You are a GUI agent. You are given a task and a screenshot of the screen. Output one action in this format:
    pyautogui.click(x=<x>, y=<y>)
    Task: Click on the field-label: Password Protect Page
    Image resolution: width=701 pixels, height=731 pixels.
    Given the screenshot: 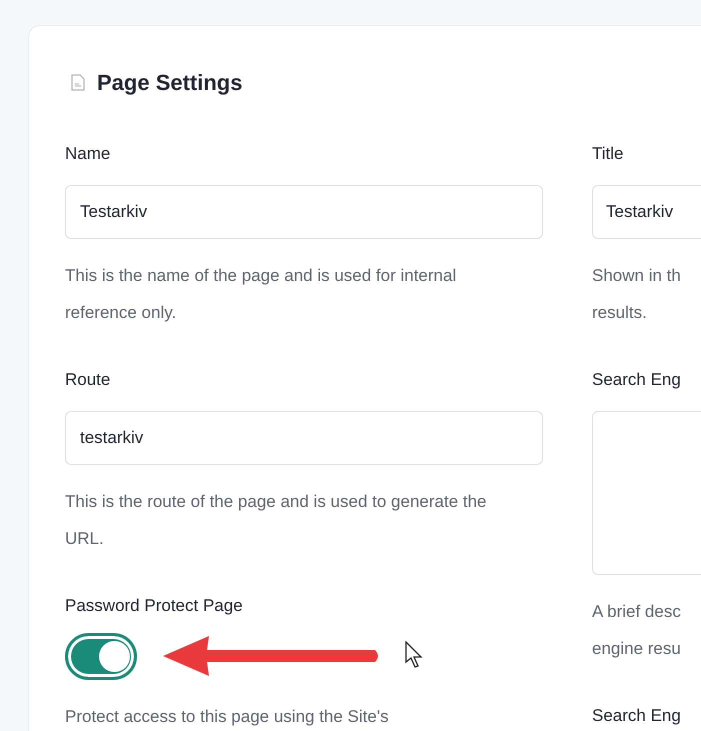 What is the action you would take?
    pyautogui.click(x=154, y=606)
    